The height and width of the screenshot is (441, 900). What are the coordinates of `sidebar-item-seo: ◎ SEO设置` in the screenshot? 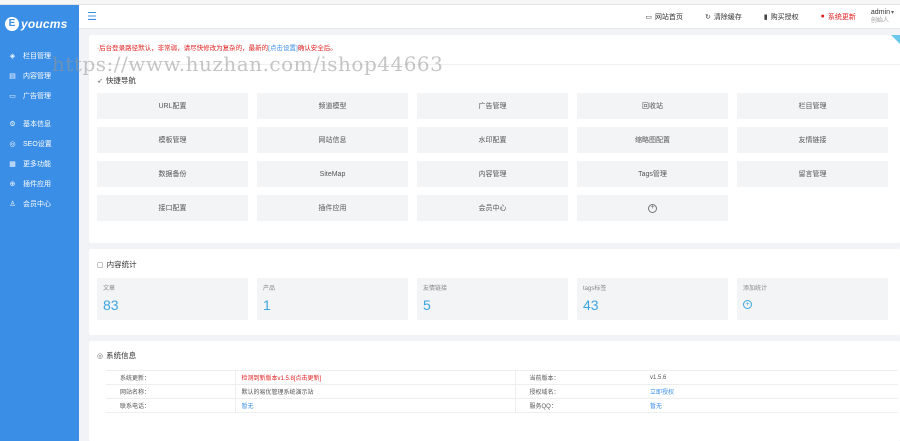 It's located at (39, 144).